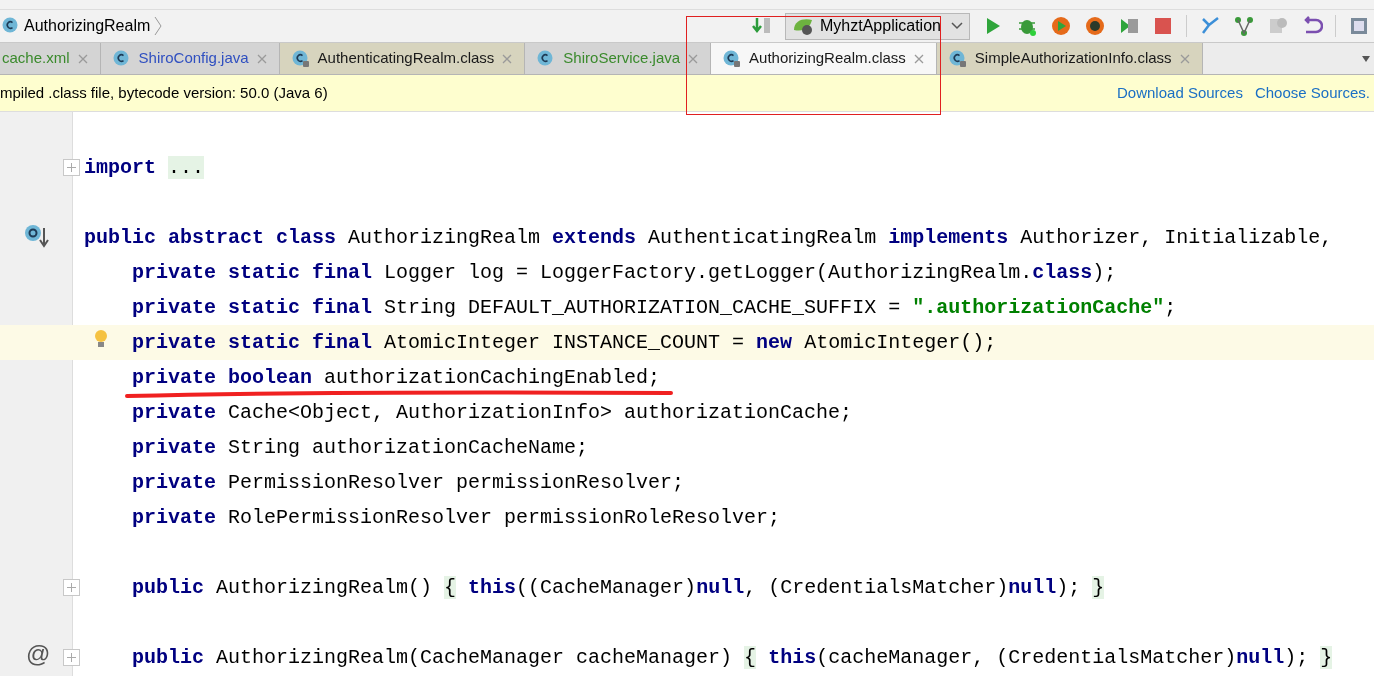  I want to click on tab-label: AuthorizingRealm.class, so click(827, 58).